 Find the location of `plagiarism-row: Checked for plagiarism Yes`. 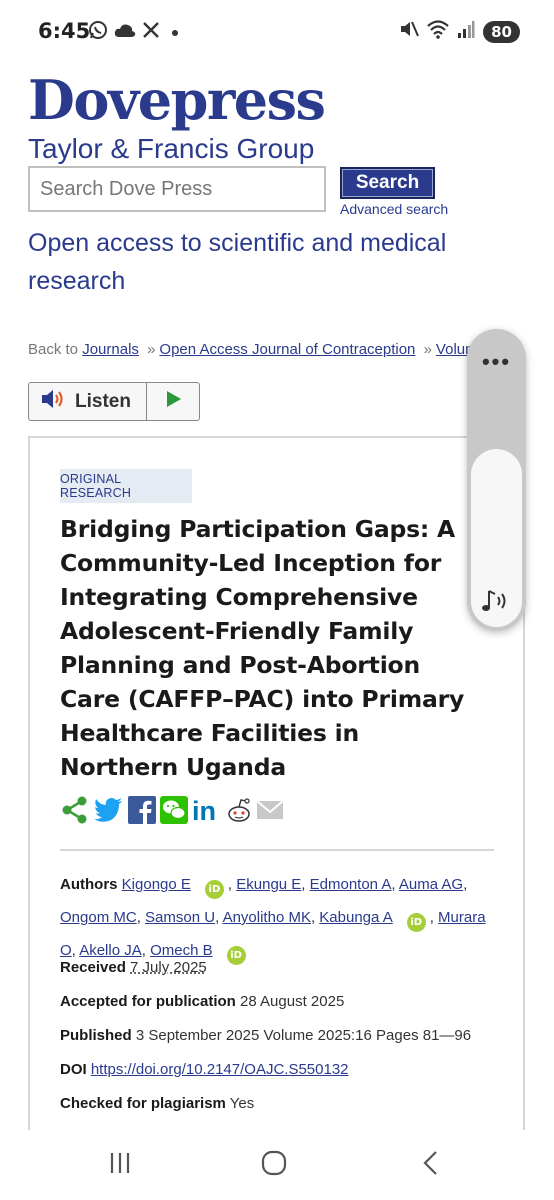

plagiarism-row: Checked for plagiarism Yes is located at coordinates (157, 1103).